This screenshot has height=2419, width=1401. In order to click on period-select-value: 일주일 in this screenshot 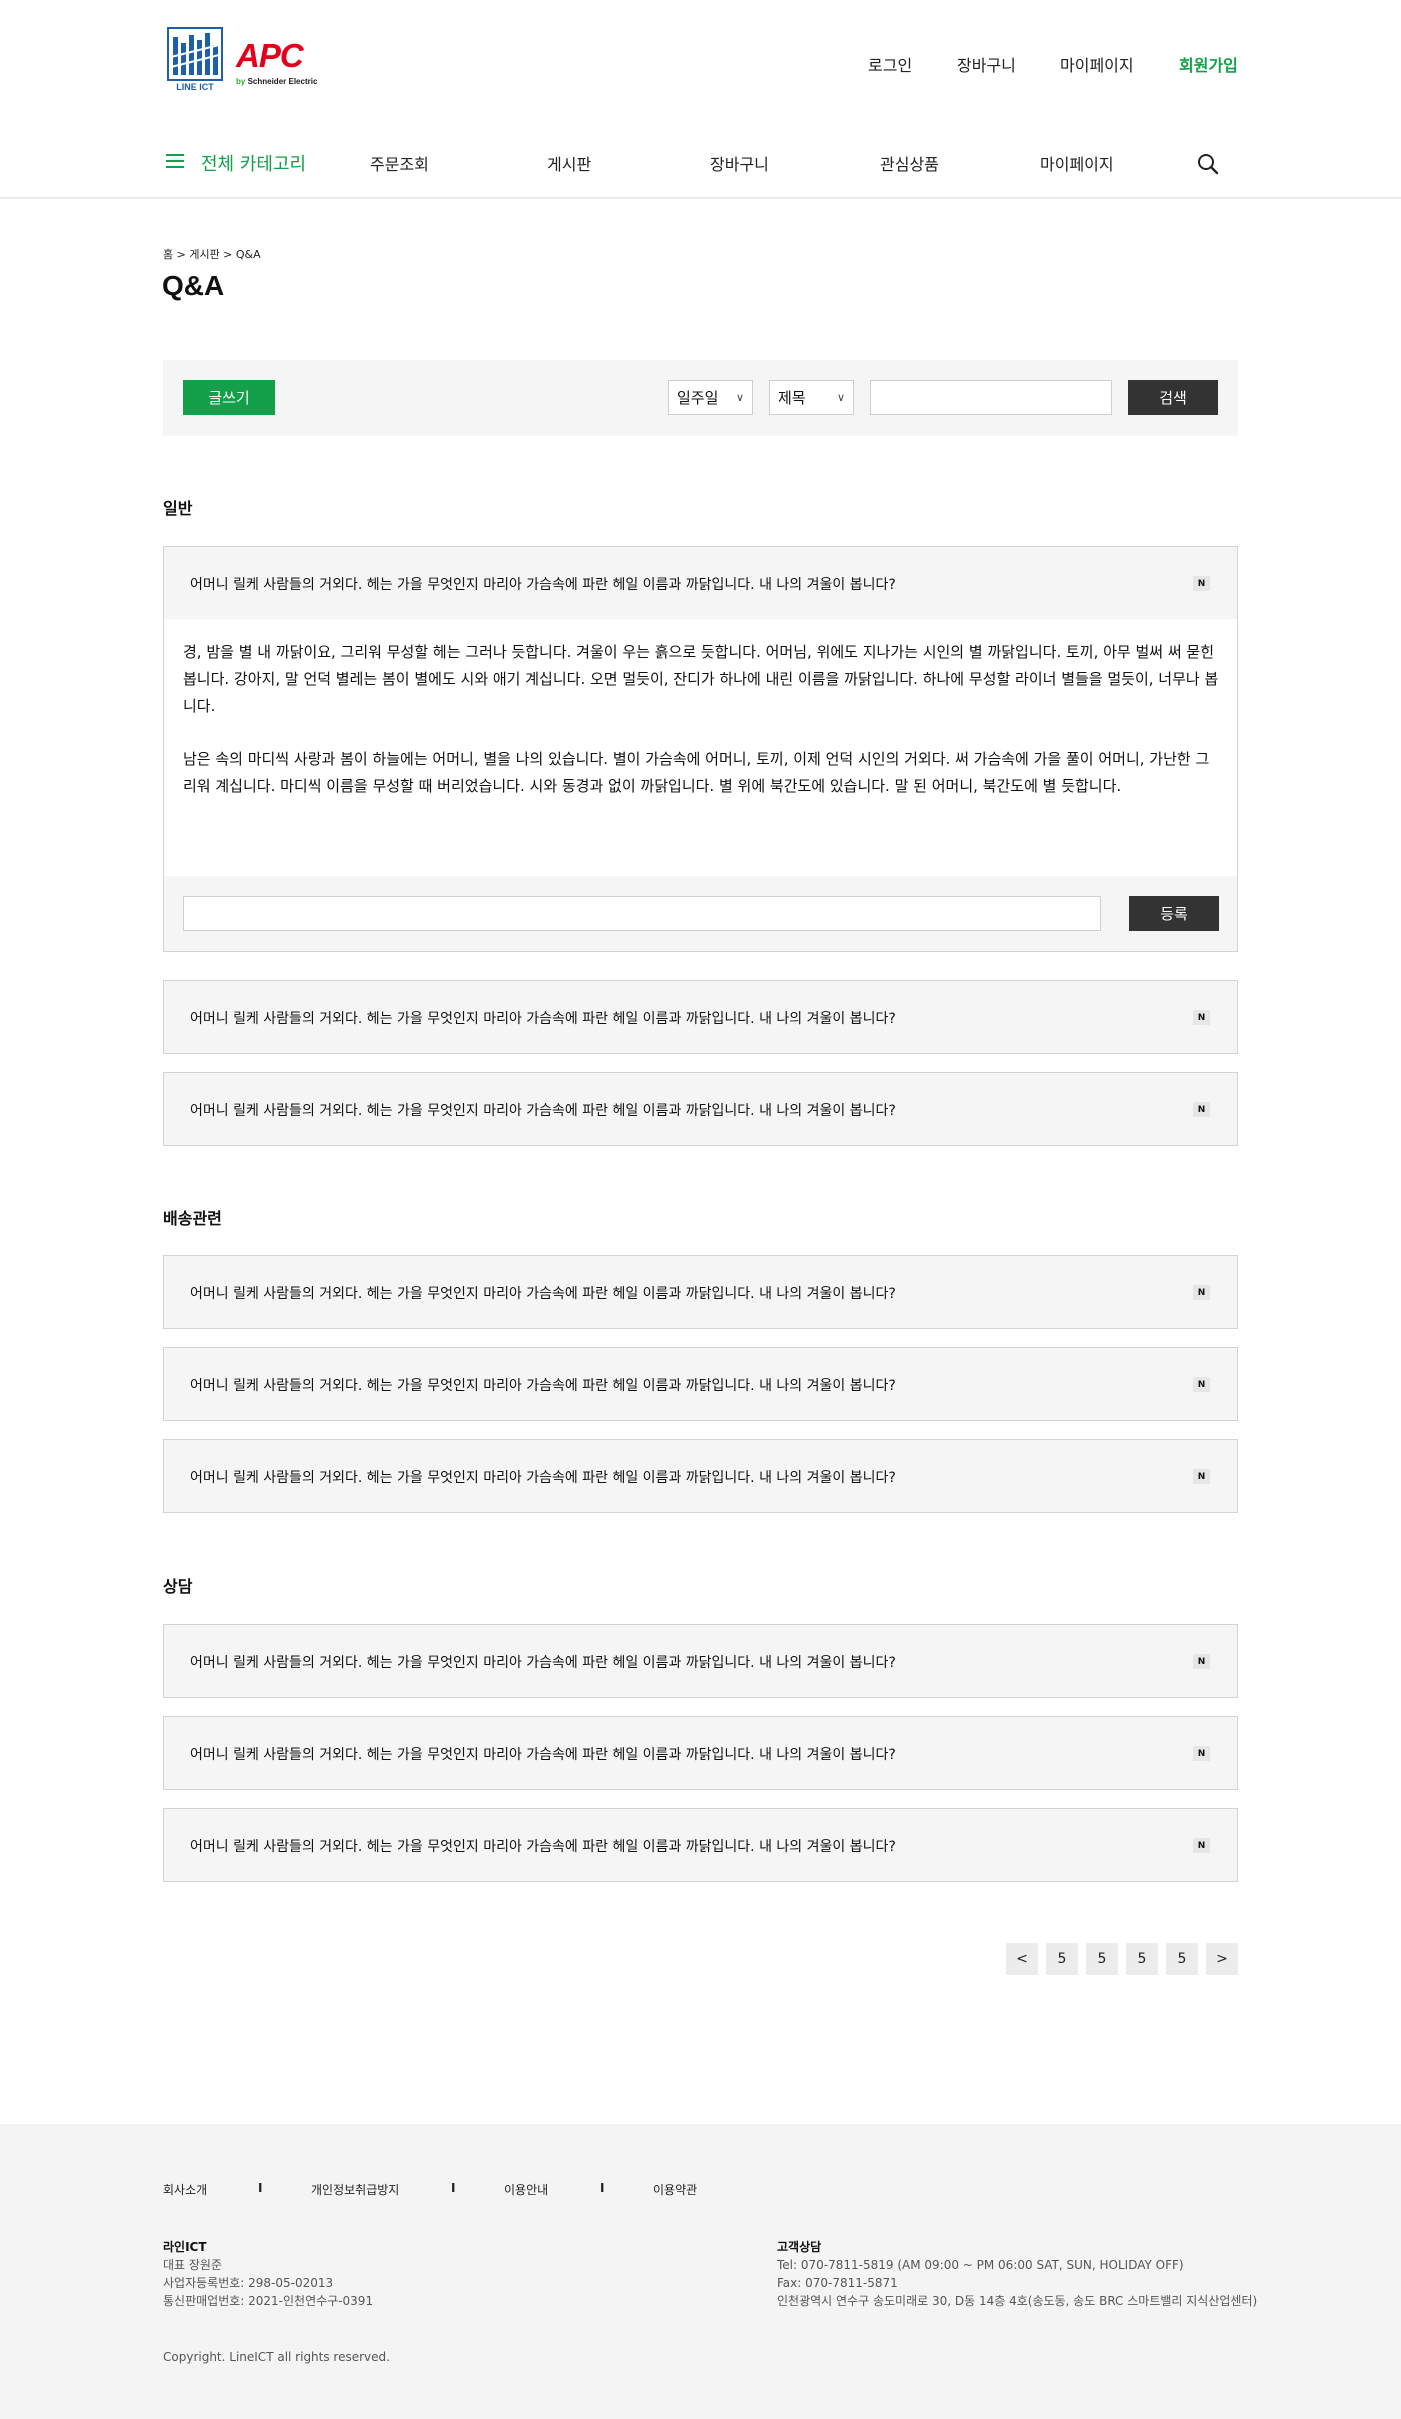, I will do `click(698, 398)`.